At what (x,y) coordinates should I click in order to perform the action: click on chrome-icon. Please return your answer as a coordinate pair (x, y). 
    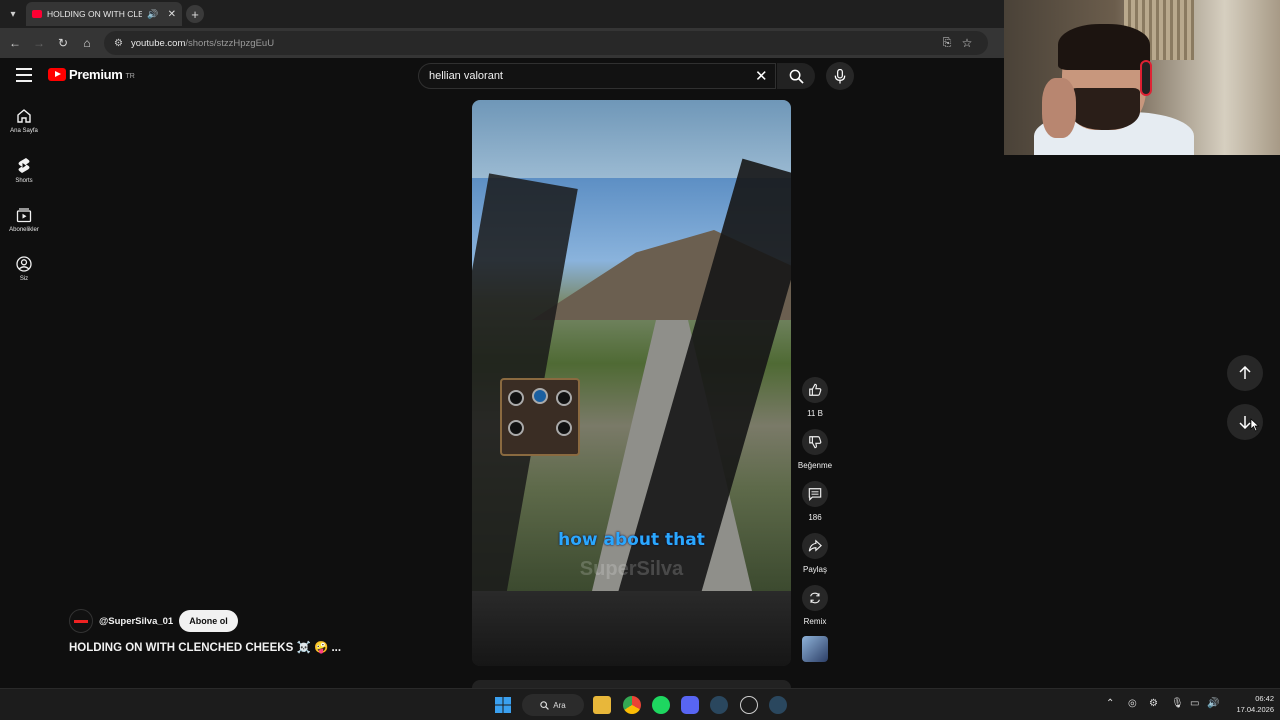
    Looking at the image, I should click on (632, 705).